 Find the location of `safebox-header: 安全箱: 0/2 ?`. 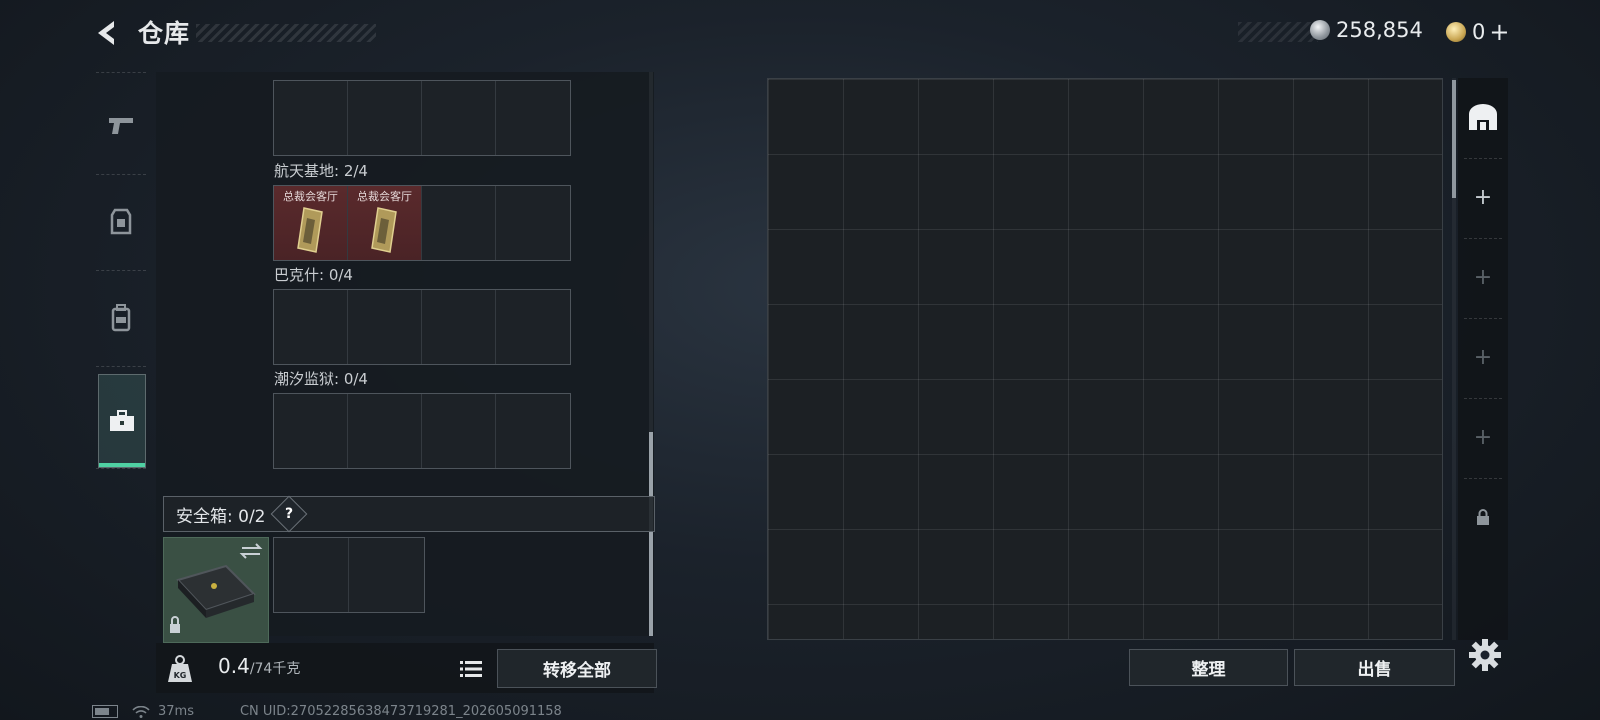

safebox-header: 安全箱: 0/2 ? is located at coordinates (409, 514).